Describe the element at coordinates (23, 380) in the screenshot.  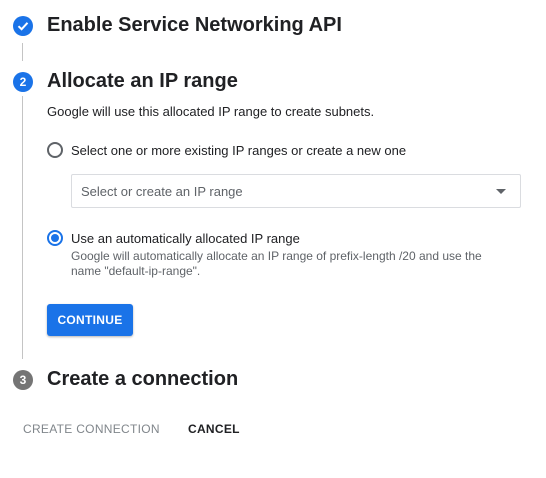
I see `step-3-number-badge: 3` at that location.